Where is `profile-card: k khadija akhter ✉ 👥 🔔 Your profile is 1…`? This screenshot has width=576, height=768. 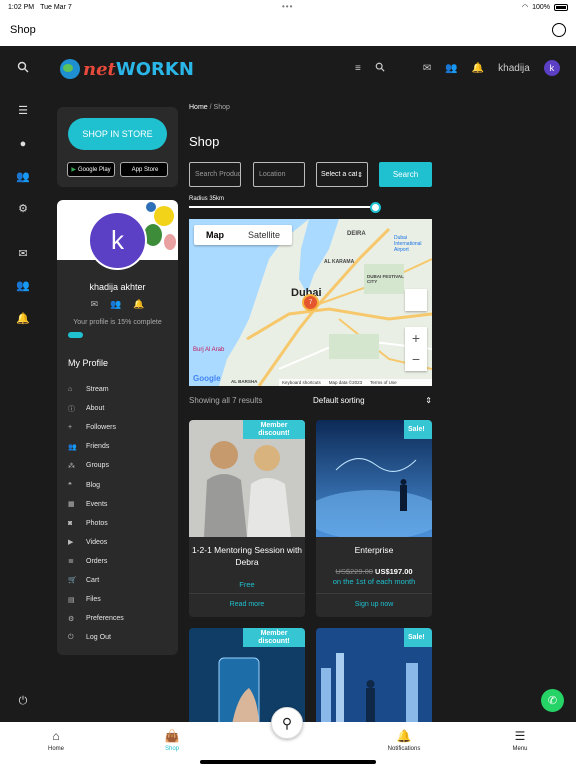 profile-card: k khadija akhter ✉ 👥 🔔 Your profile is 1… is located at coordinates (117, 427).